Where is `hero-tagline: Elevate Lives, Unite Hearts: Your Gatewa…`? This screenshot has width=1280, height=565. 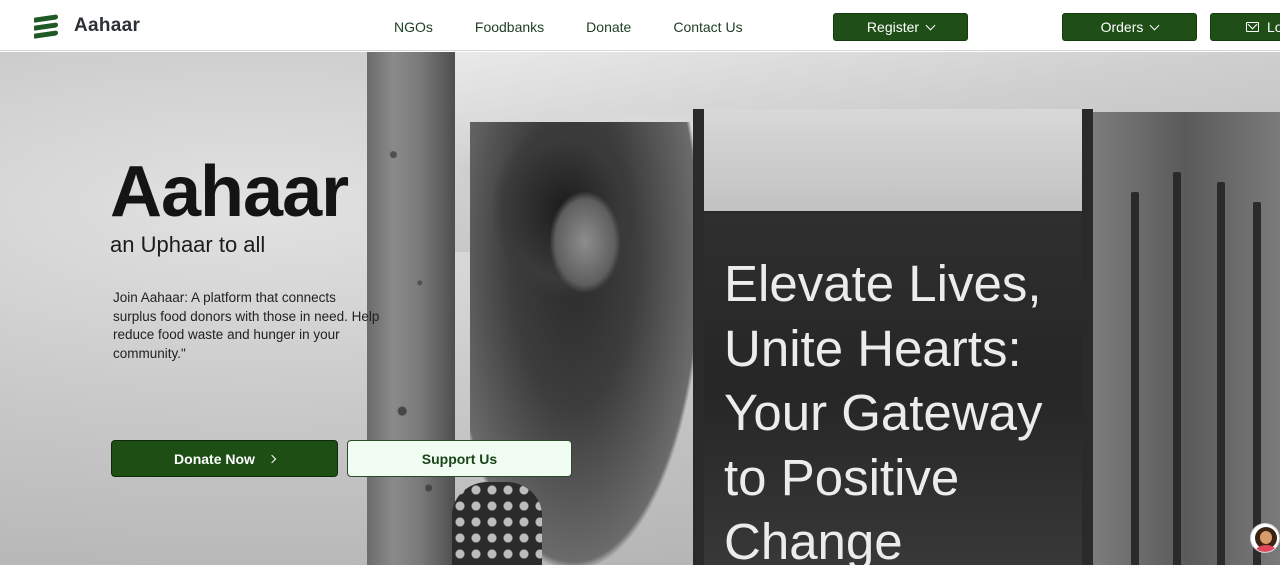
hero-tagline: Elevate Lives, Unite Hearts: Your Gatewa… is located at coordinates (883, 410).